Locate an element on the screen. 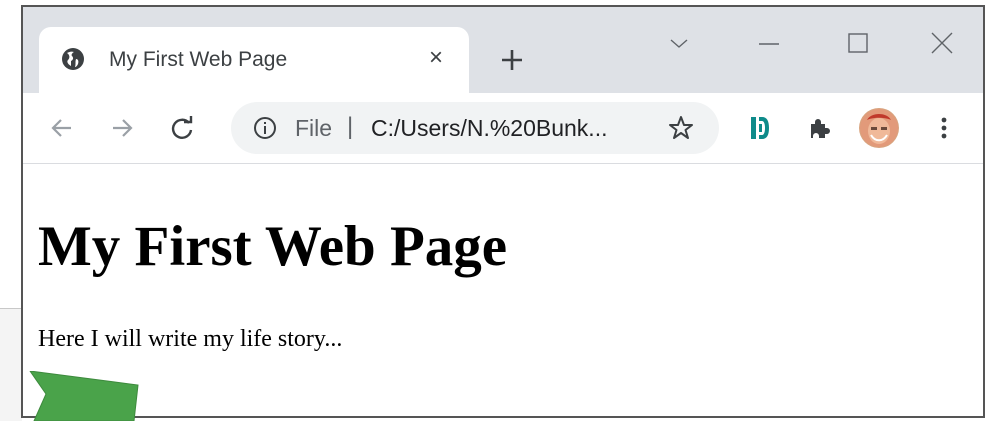  profile-photo-icon is located at coordinates (879, 128).